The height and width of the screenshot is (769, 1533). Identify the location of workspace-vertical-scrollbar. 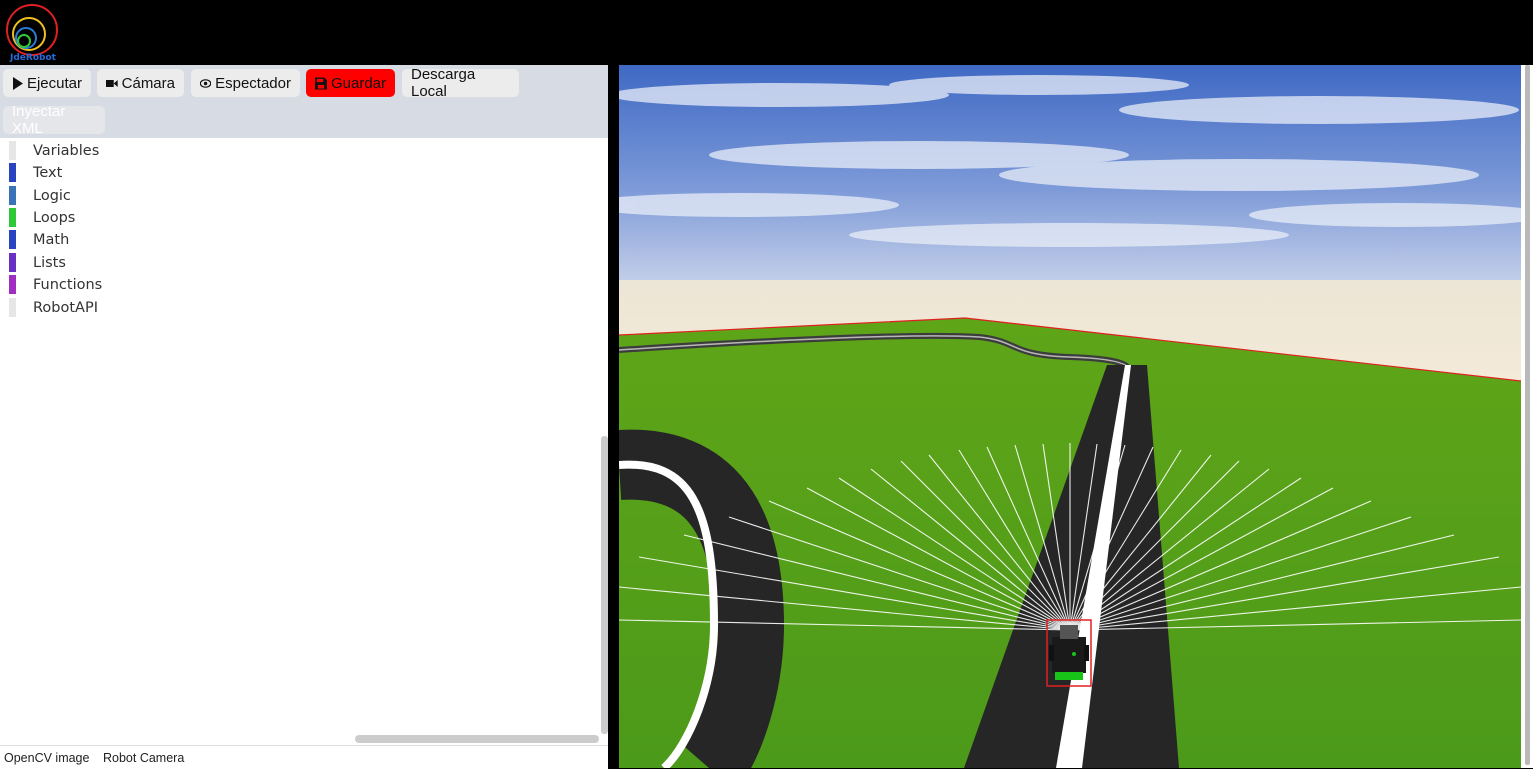
(604, 585).